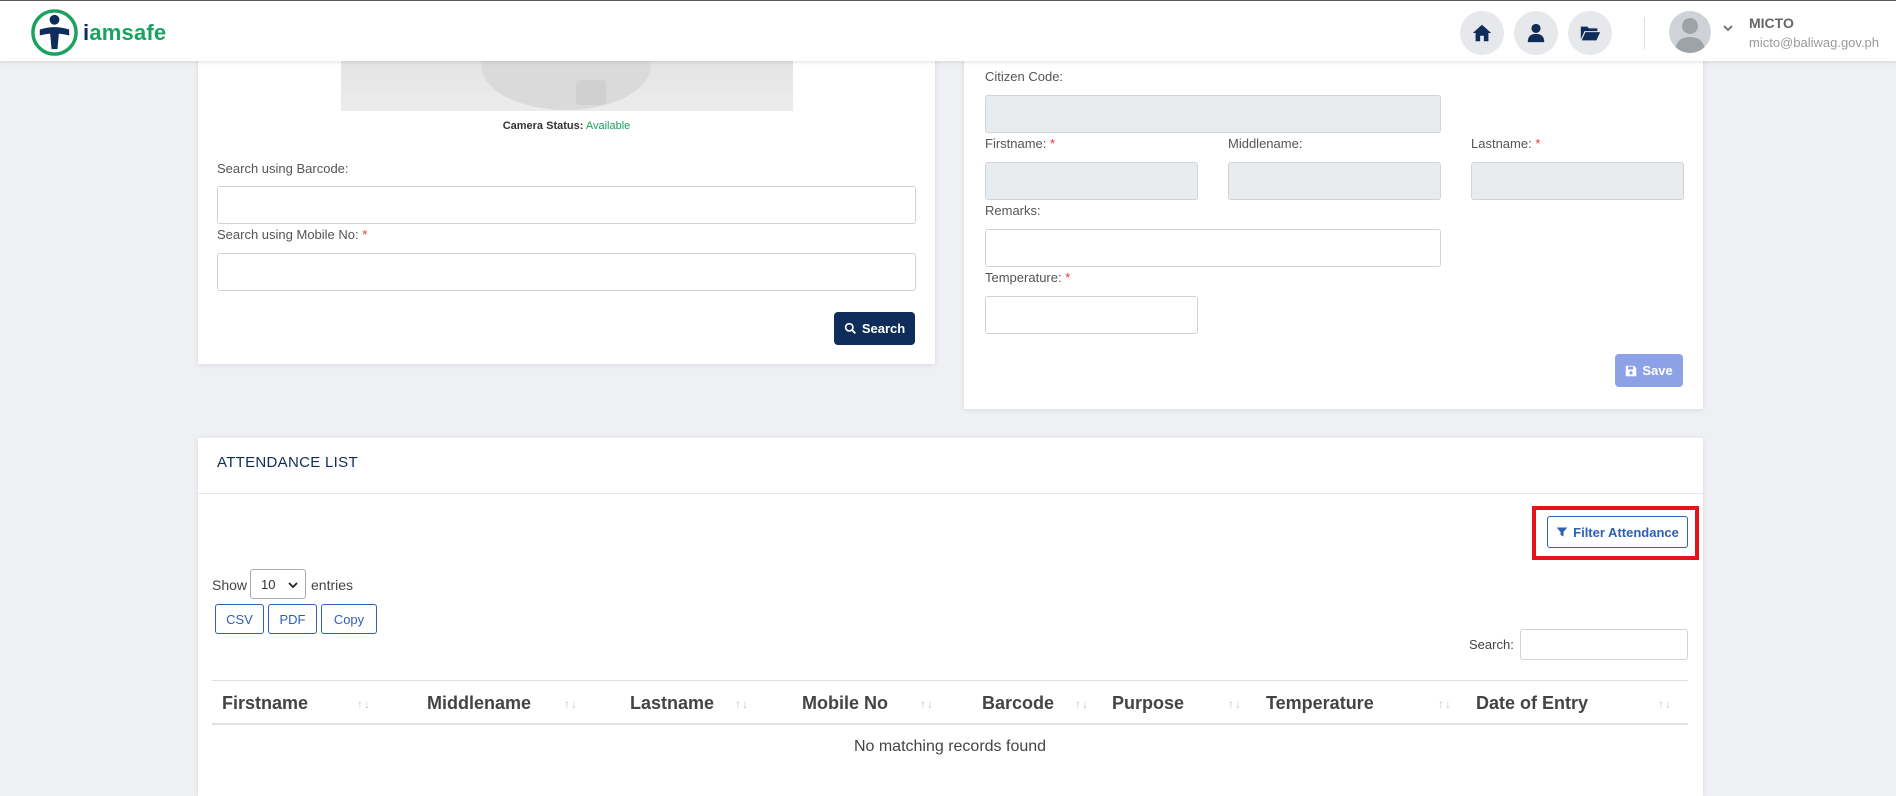 The width and height of the screenshot is (1896, 796). What do you see at coordinates (1091, 181) in the screenshot?
I see `firstname-field` at bounding box center [1091, 181].